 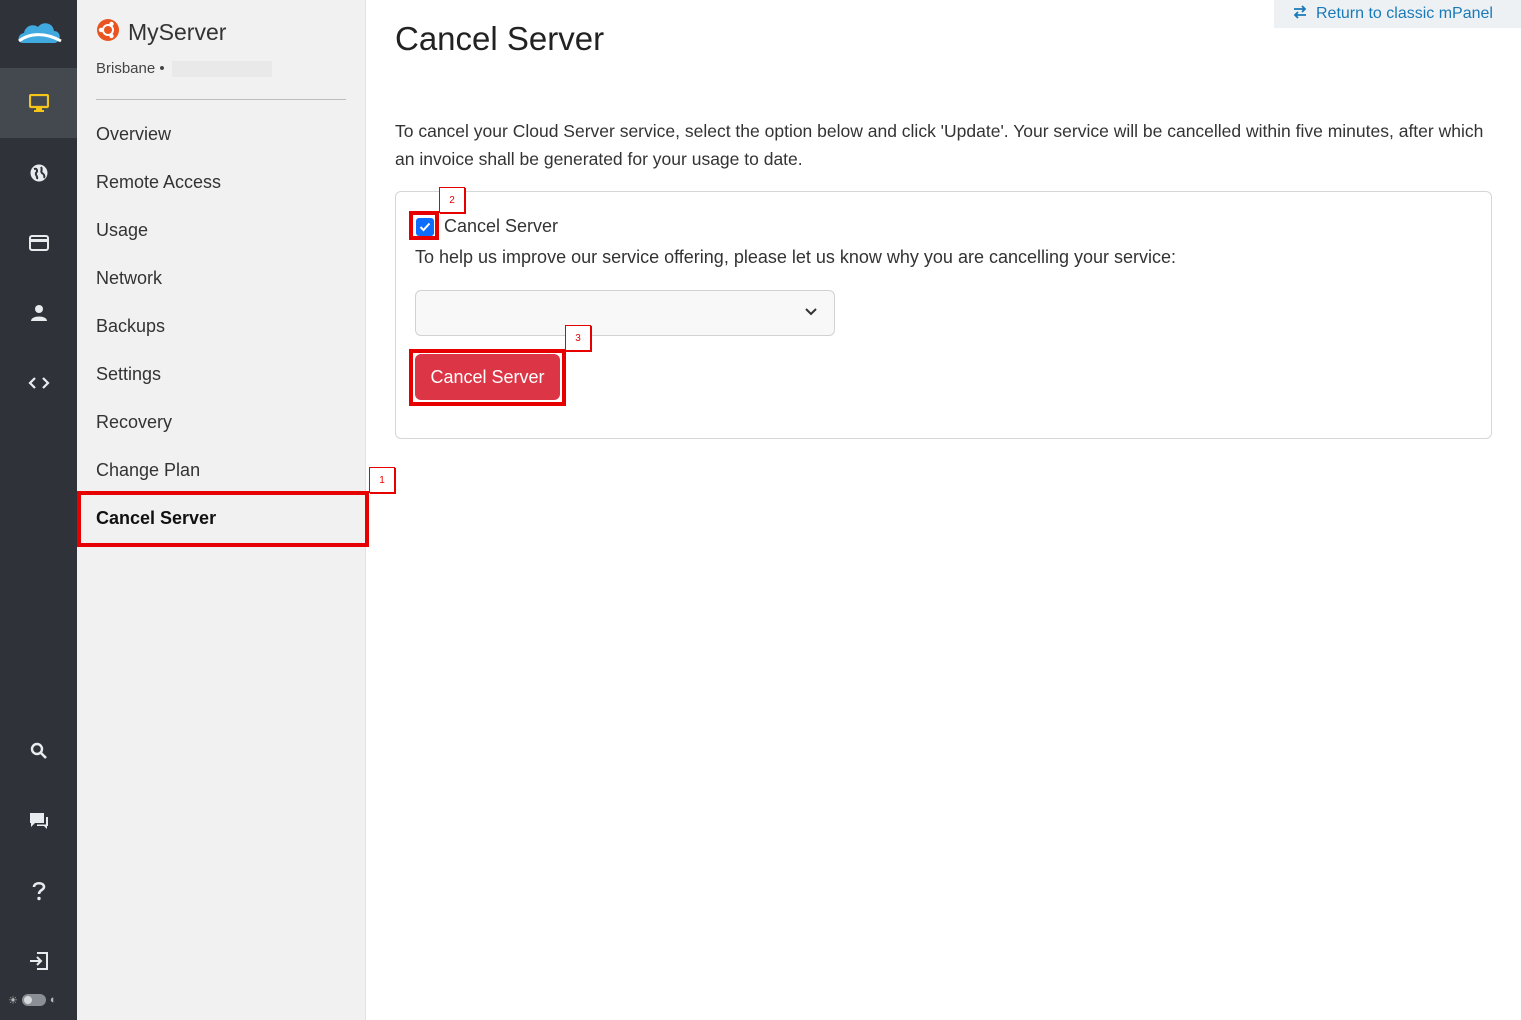 What do you see at coordinates (452, 200) in the screenshot?
I see `annotation-tag-2: 2` at bounding box center [452, 200].